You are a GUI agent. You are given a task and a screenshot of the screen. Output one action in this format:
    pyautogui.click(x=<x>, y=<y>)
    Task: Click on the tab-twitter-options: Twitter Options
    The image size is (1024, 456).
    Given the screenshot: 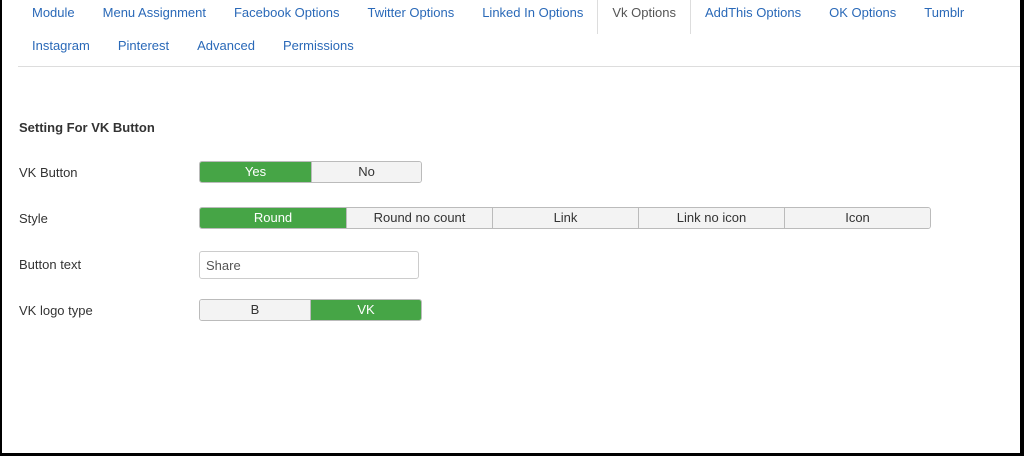 What is the action you would take?
    pyautogui.click(x=411, y=16)
    